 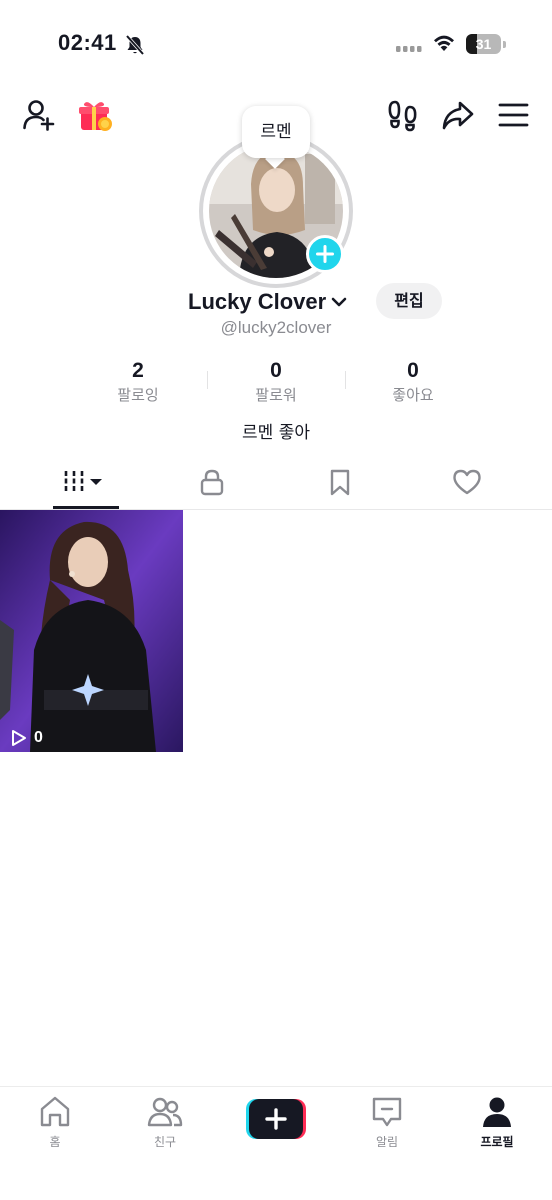 What do you see at coordinates (409, 49) in the screenshot?
I see `cell-signal-icon` at bounding box center [409, 49].